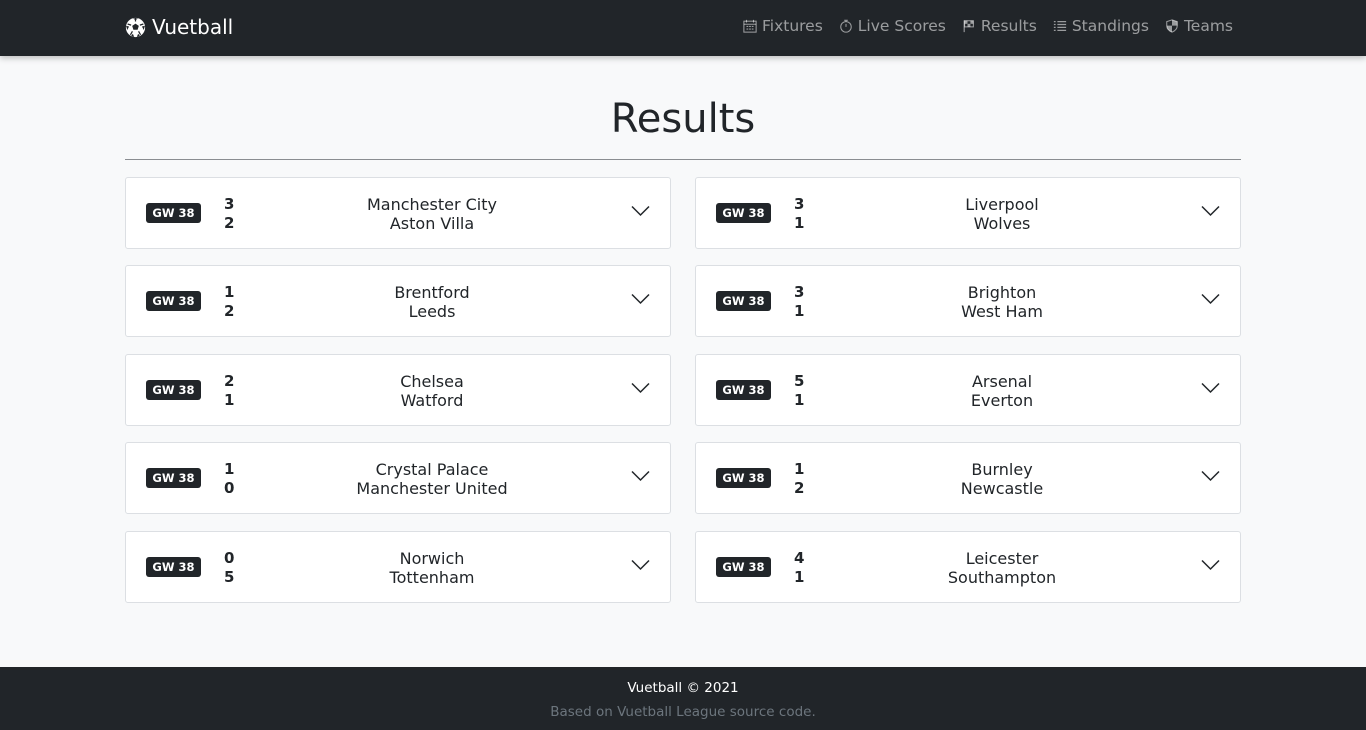 The image size is (1366, 730). I want to click on home-score: 2, so click(229, 381).